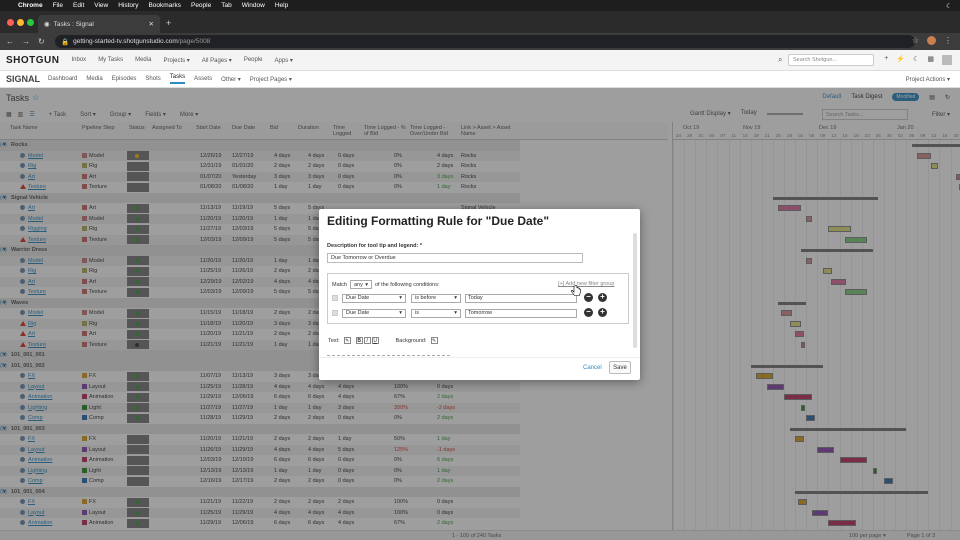 Image resolution: width=960 pixels, height=540 pixels. What do you see at coordinates (592, 368) in the screenshot?
I see `cancel-button: Cancel` at bounding box center [592, 368].